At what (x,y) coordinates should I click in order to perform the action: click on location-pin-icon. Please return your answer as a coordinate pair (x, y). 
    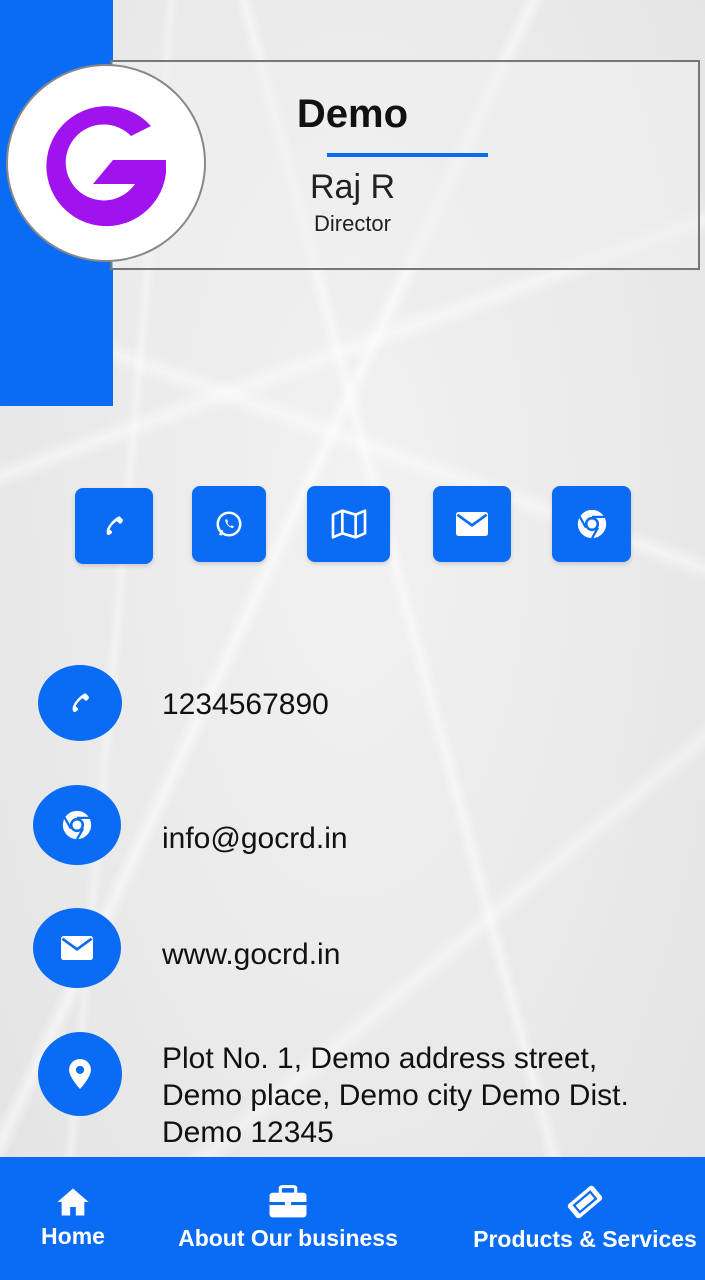
    Looking at the image, I should click on (80, 1074).